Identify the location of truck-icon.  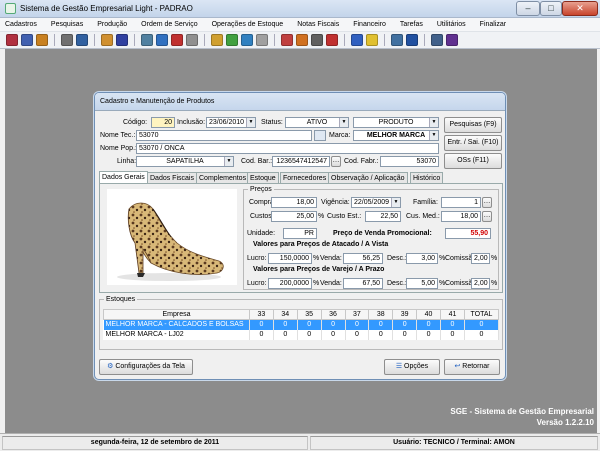
(287, 40).